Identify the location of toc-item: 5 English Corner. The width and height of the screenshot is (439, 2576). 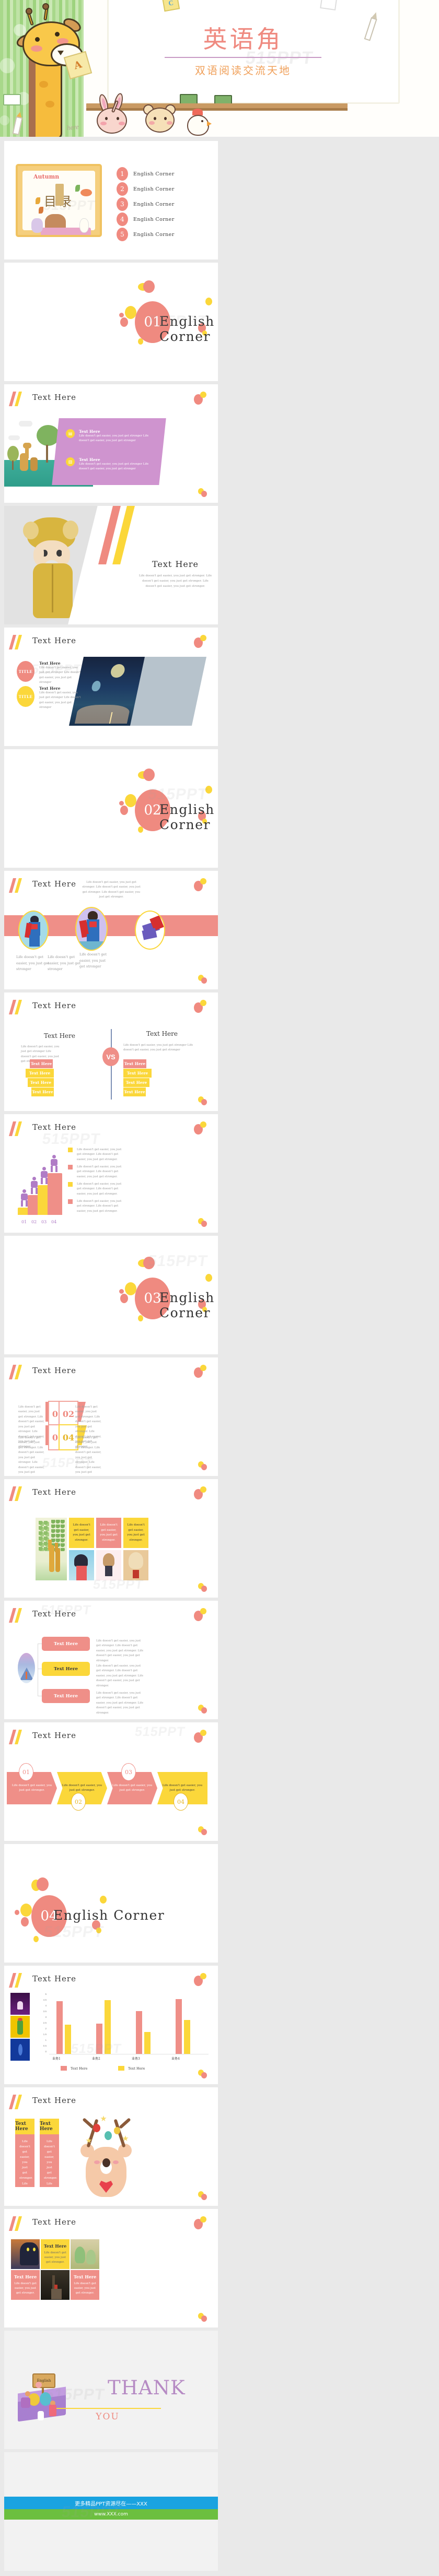
(146, 234).